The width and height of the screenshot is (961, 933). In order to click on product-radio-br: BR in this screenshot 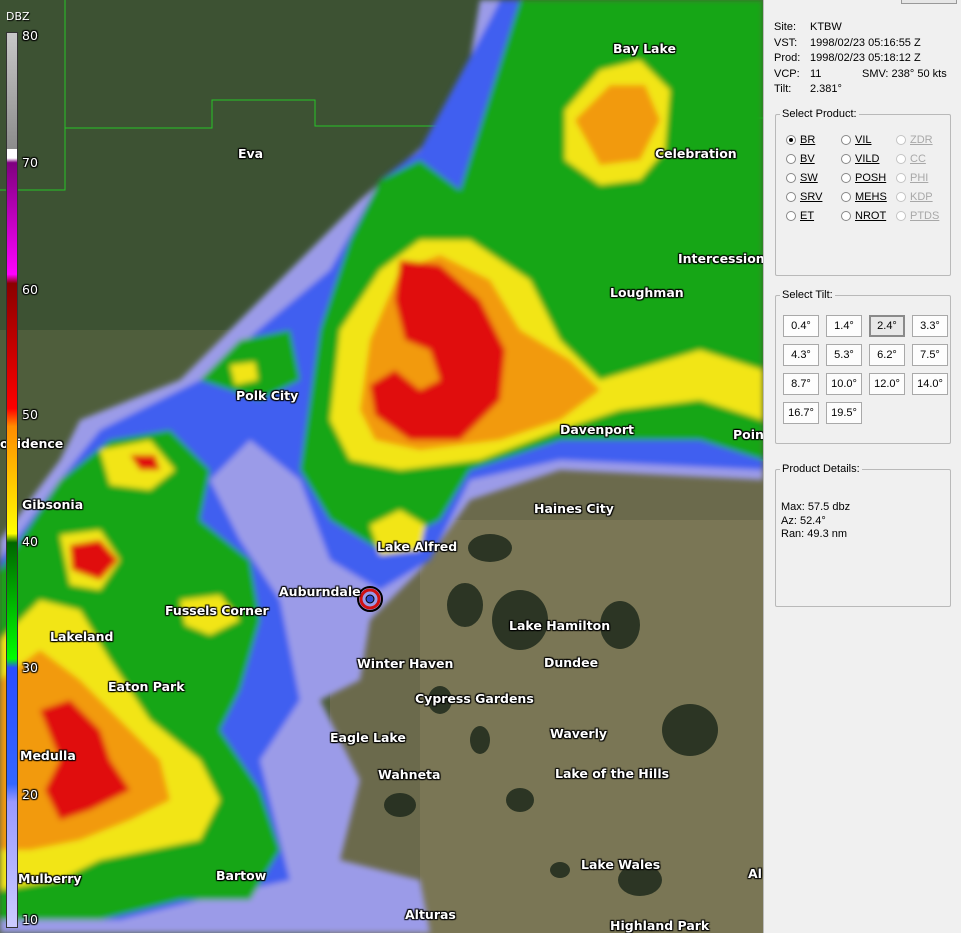, I will do `click(800, 140)`.